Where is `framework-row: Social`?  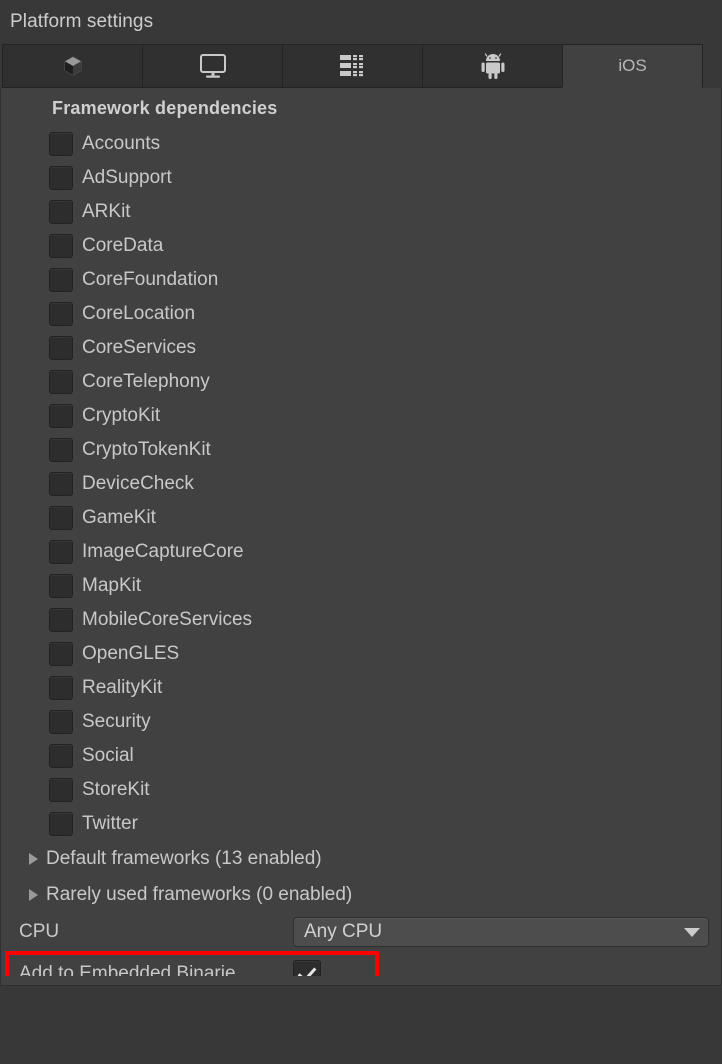
framework-row: Social is located at coordinates (361, 756).